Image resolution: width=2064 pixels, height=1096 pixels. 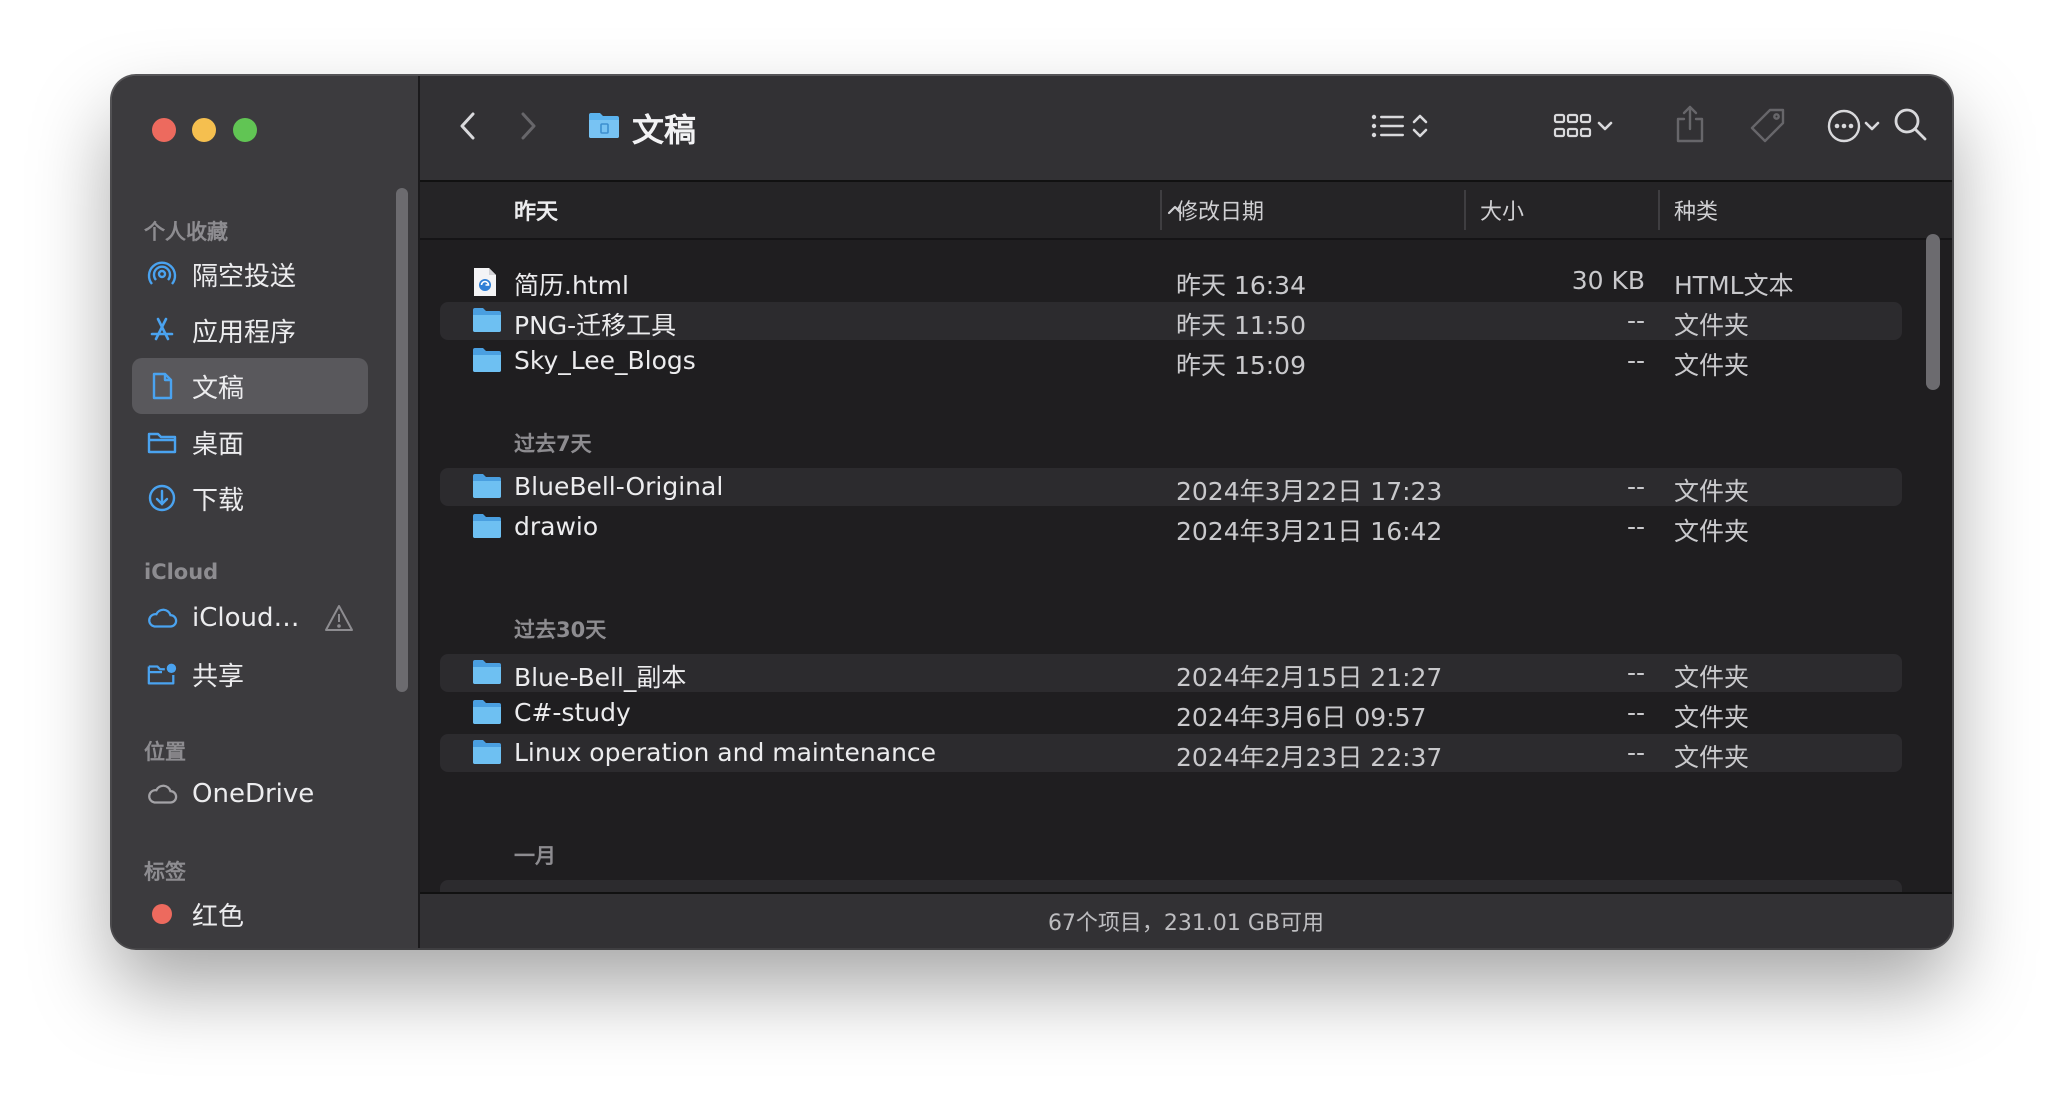 I want to click on file-kind: HTML文本, so click(x=1734, y=285).